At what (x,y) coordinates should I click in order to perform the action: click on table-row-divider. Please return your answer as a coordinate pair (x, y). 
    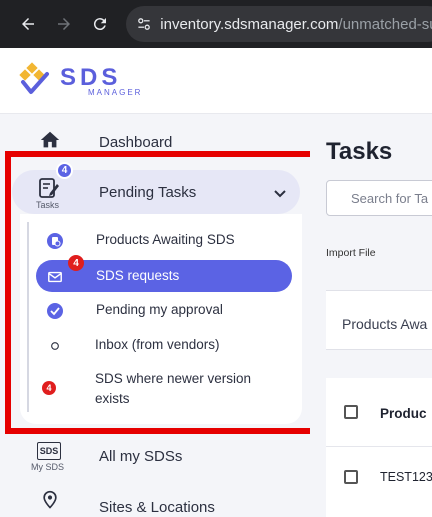
    Looking at the image, I should click on (379, 446).